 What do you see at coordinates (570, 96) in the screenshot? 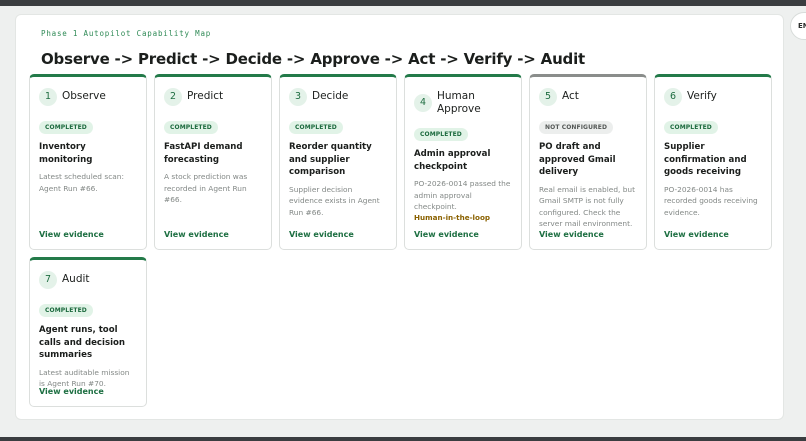
I see `step-title: Act` at bounding box center [570, 96].